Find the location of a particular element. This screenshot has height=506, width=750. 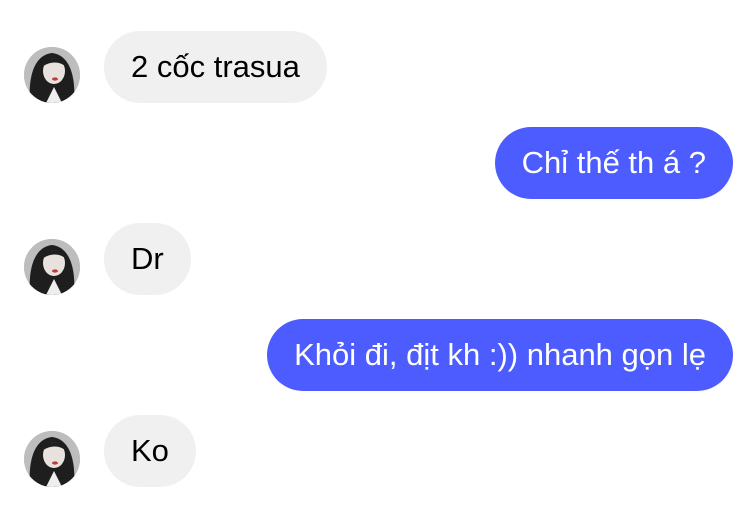

message-row-incoming: Ko is located at coordinates (375, 451).